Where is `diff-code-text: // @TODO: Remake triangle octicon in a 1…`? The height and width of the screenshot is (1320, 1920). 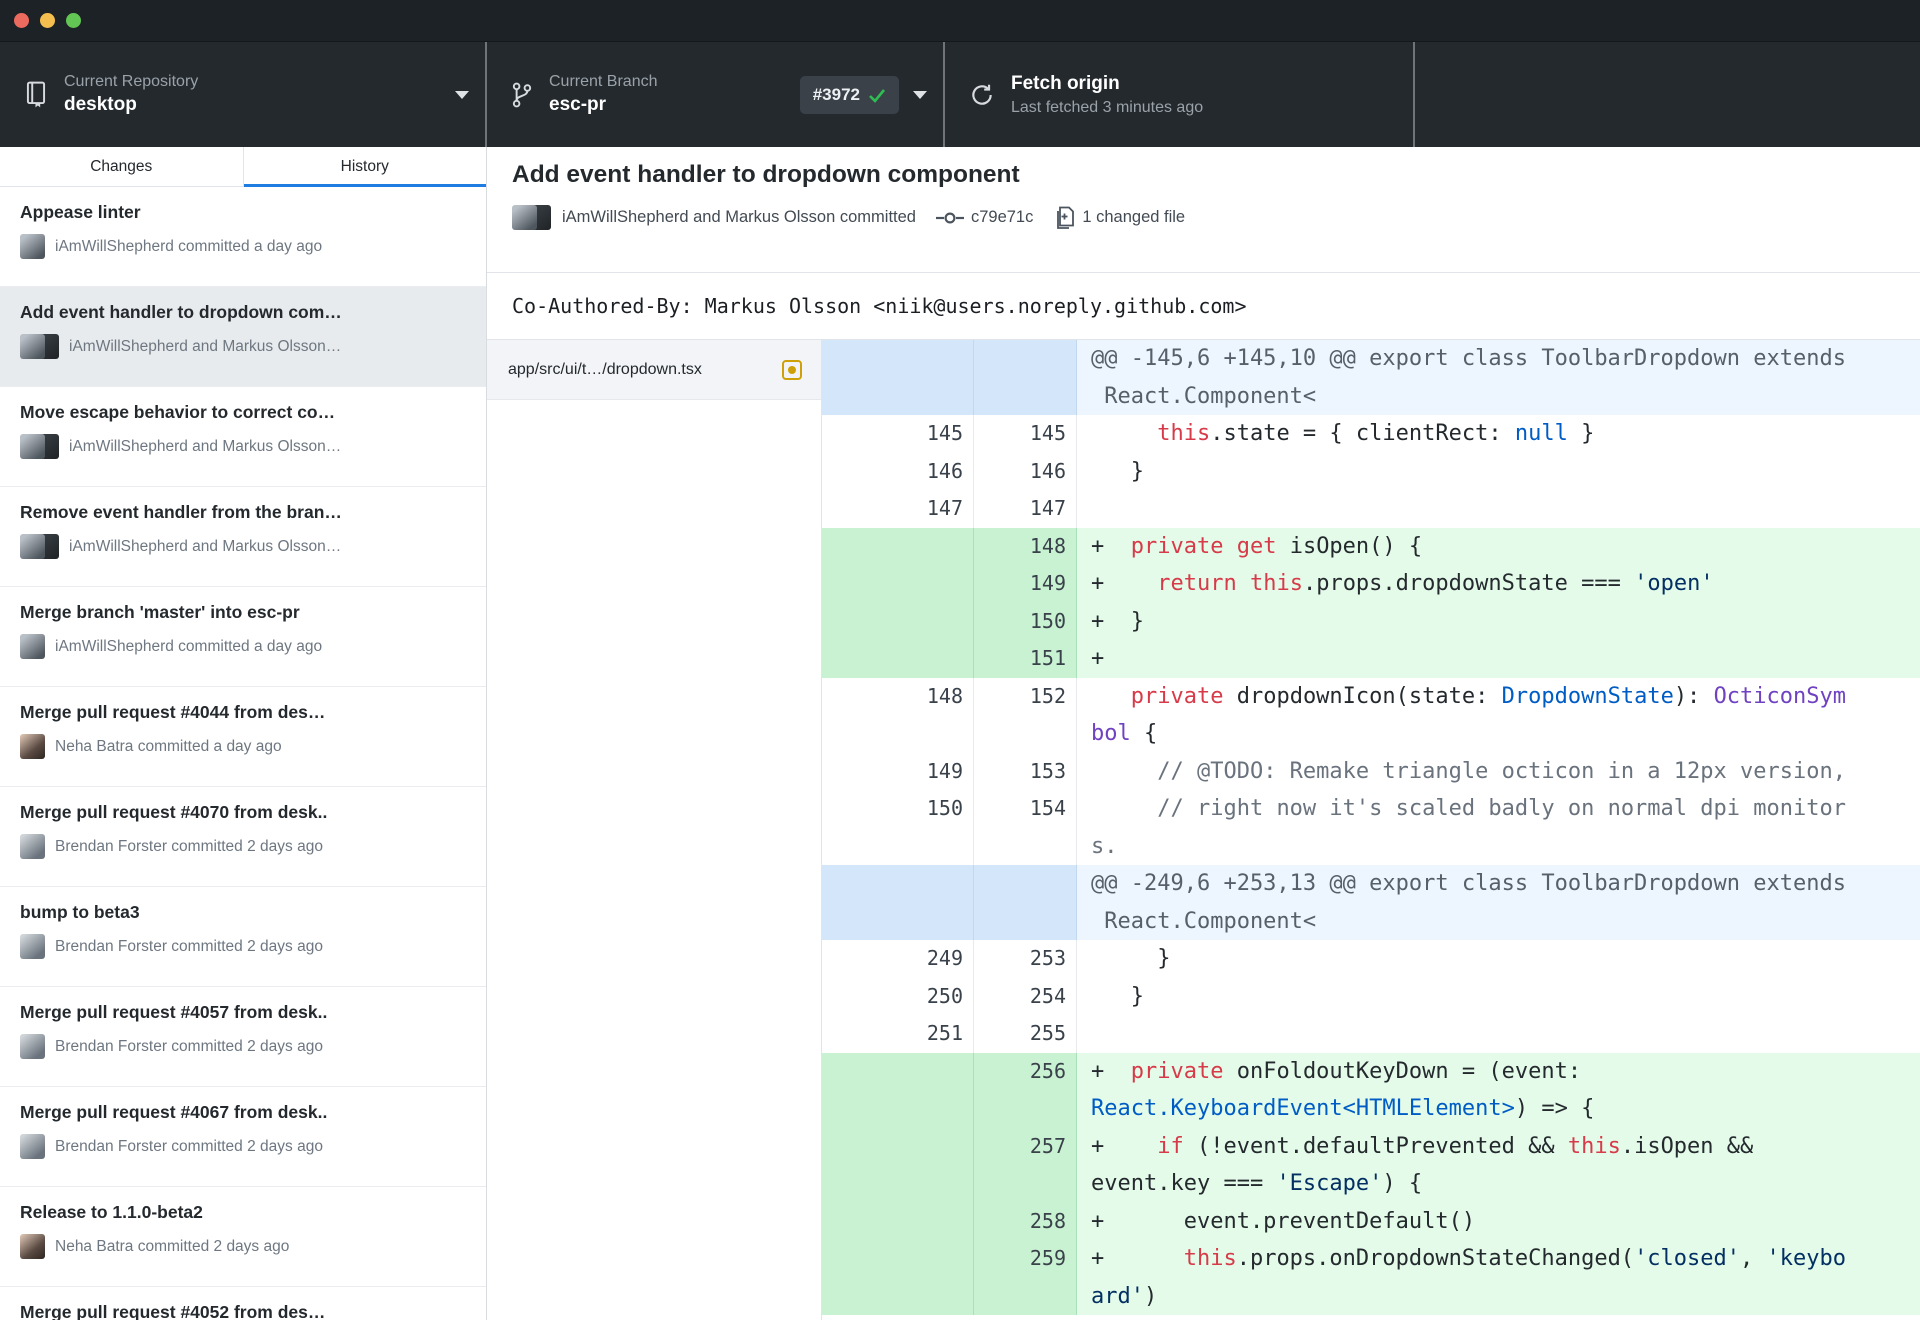
diff-code-text: // @TODO: Remake triangle octicon in a 1… is located at coordinates (1501, 771).